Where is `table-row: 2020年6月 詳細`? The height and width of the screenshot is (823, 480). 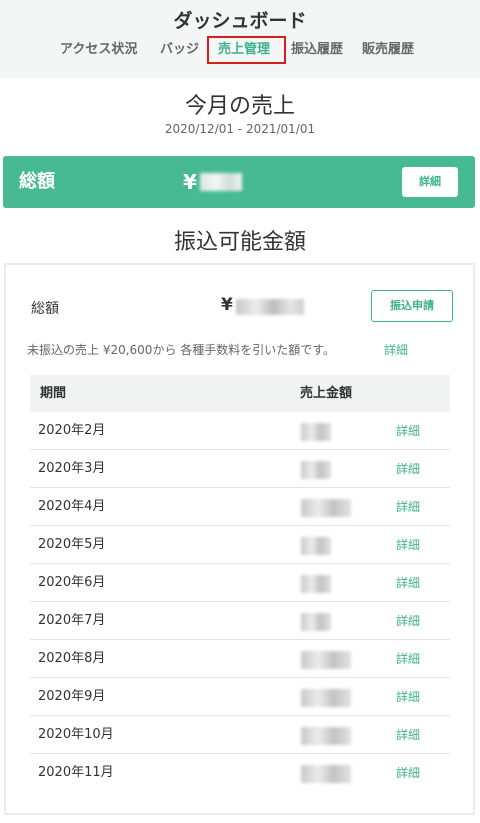 table-row: 2020年6月 詳細 is located at coordinates (240, 583).